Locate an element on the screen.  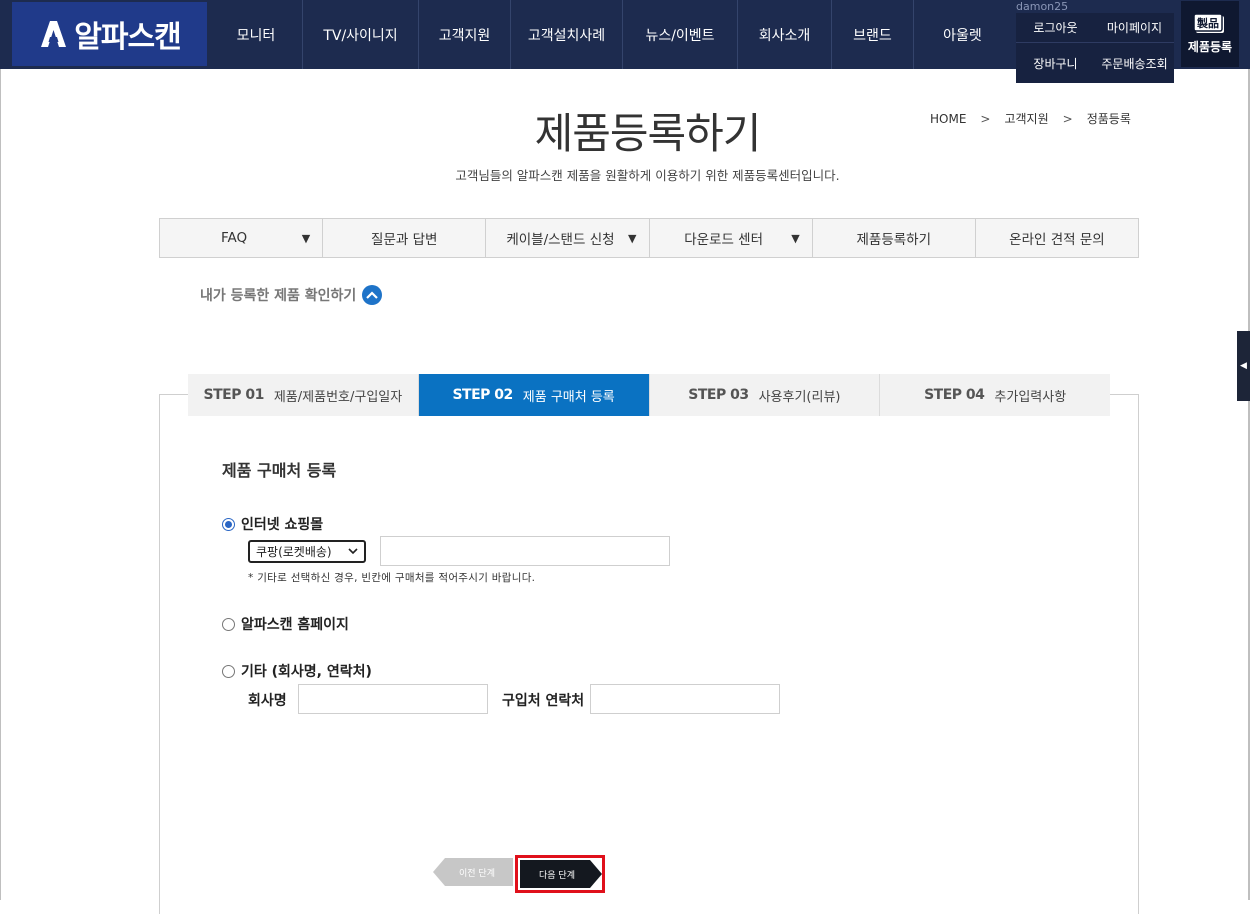
utility-menu: 로그아웃 마이페이지 장바구니 주문배송조회 is located at coordinates (1095, 48).